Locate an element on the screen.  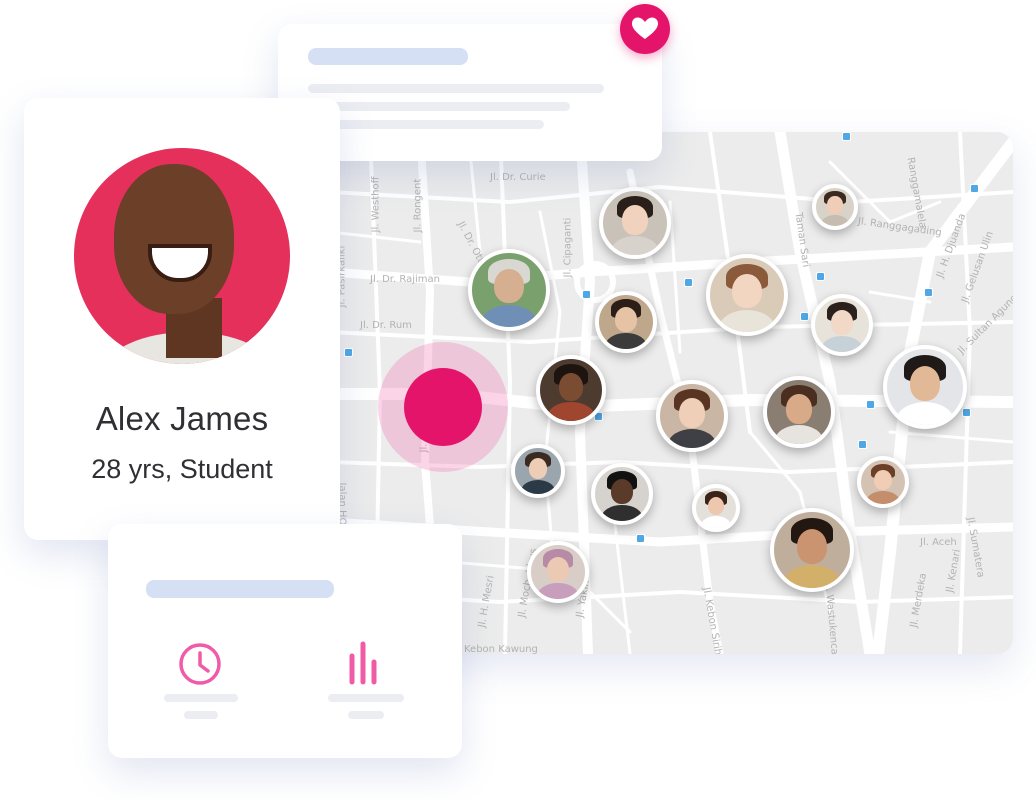
bar-chart-icon is located at coordinates (363, 663).